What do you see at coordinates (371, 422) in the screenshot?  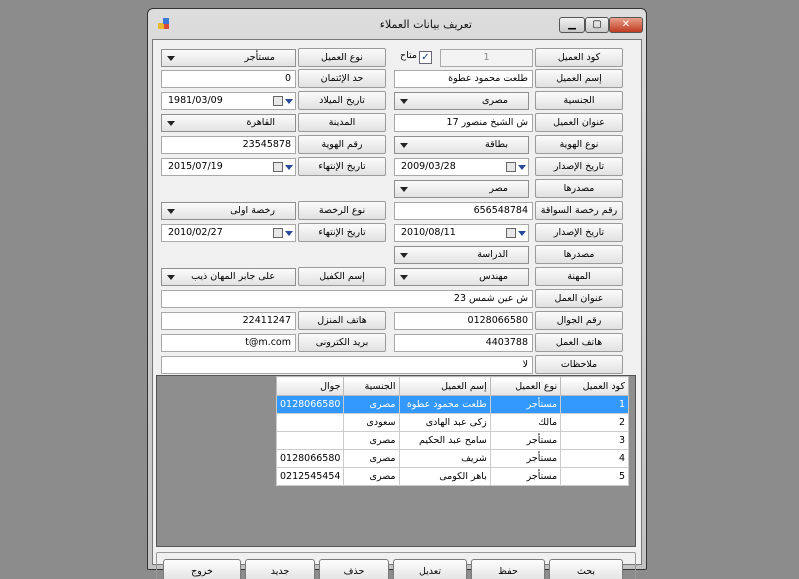 I see `cell-nationality: سعودى` at bounding box center [371, 422].